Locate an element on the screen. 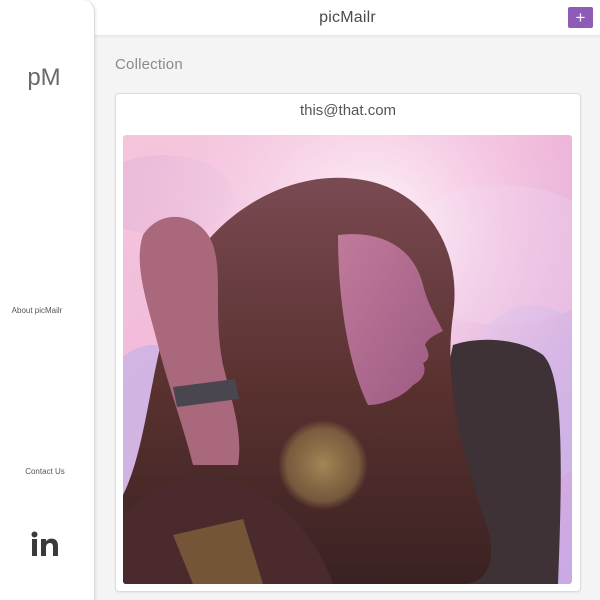  nav-link-about: About picMailr is located at coordinates (37, 310).